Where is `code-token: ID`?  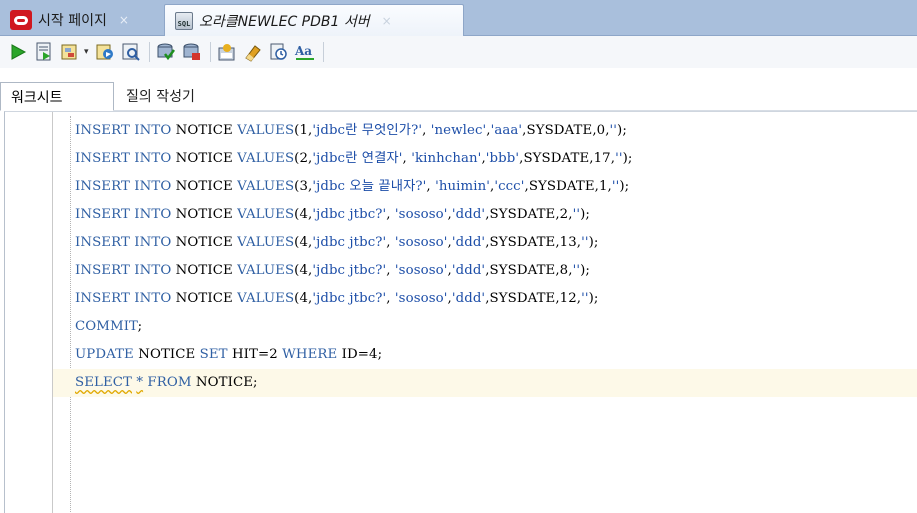 code-token: ID is located at coordinates (349, 354).